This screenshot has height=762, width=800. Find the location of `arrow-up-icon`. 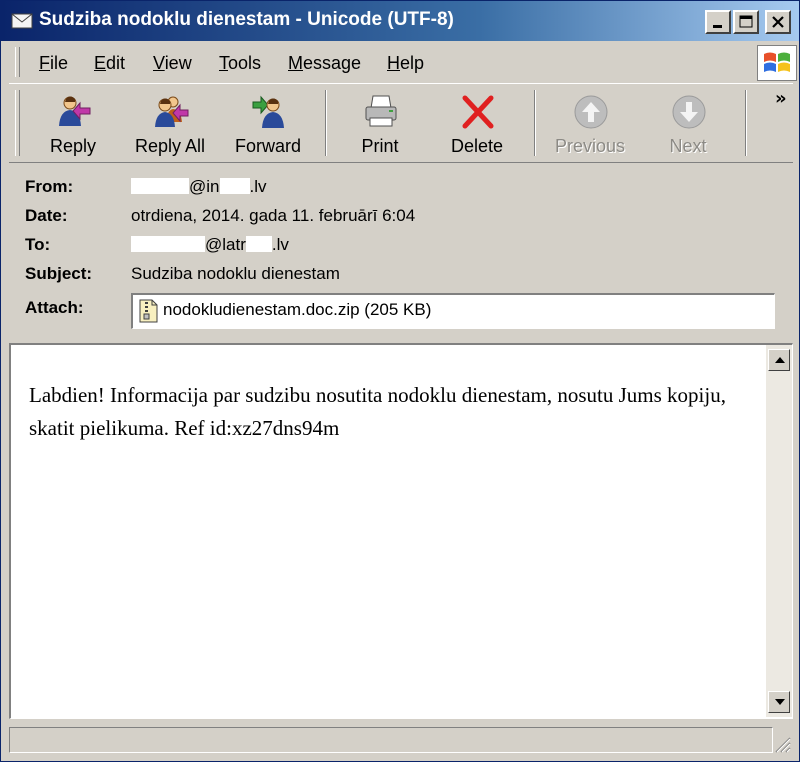

arrow-up-icon is located at coordinates (591, 112).